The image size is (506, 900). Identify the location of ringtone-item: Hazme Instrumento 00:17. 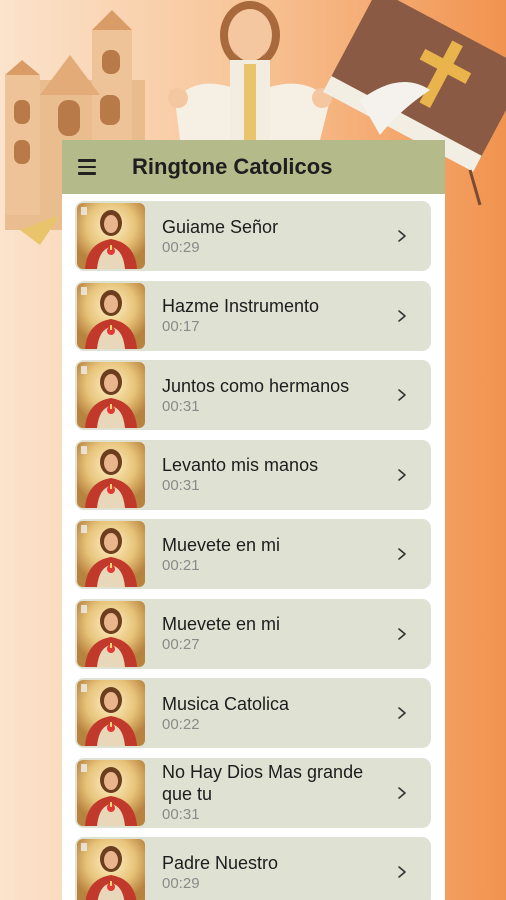
(253, 315).